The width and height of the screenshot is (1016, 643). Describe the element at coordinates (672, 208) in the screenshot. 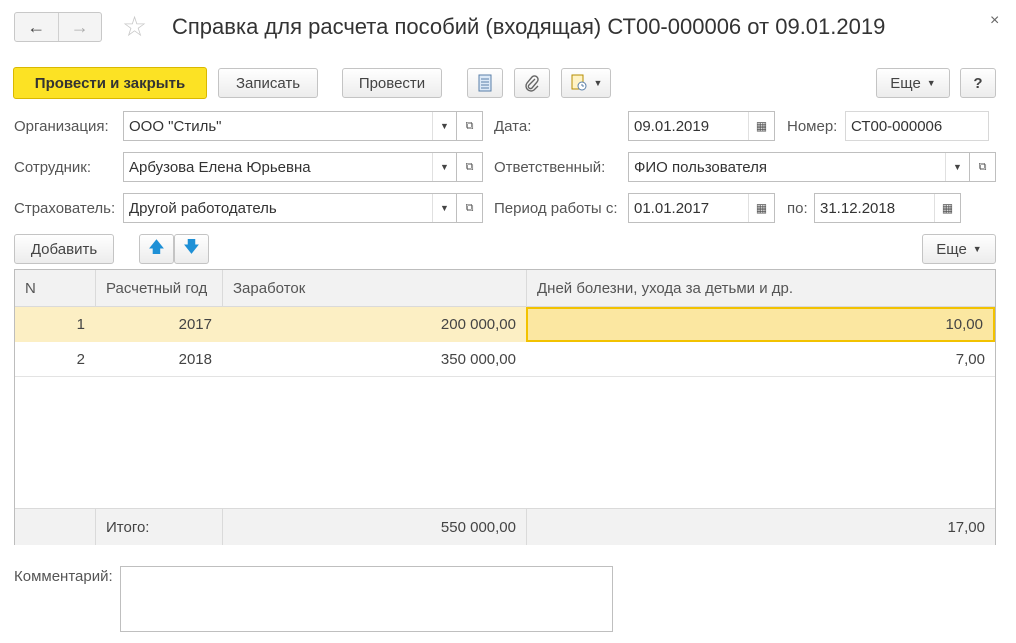

I see `period-from-value: 01.01.2017` at that location.